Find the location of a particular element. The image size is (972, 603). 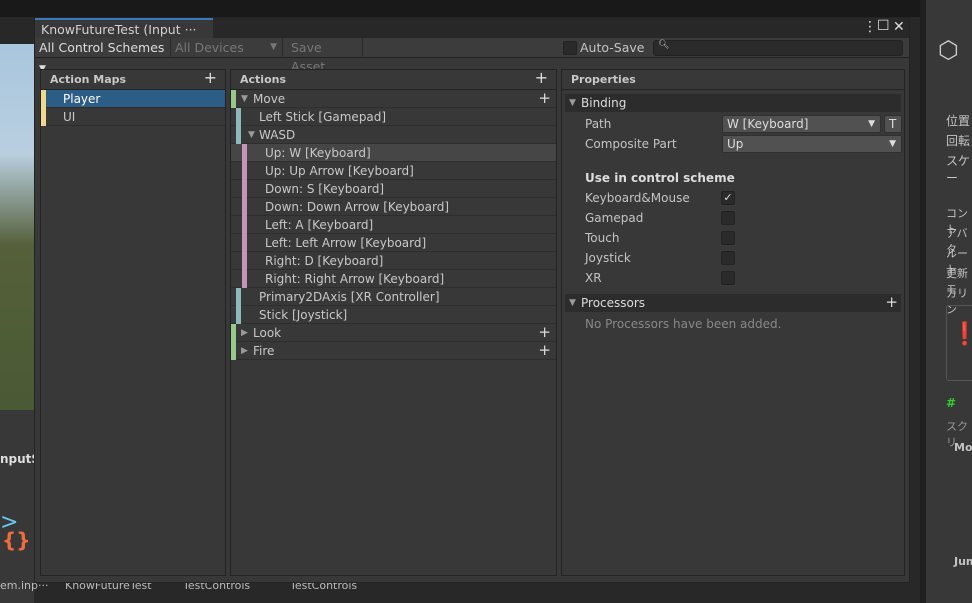

auto-save-checkbox is located at coordinates (570, 48).